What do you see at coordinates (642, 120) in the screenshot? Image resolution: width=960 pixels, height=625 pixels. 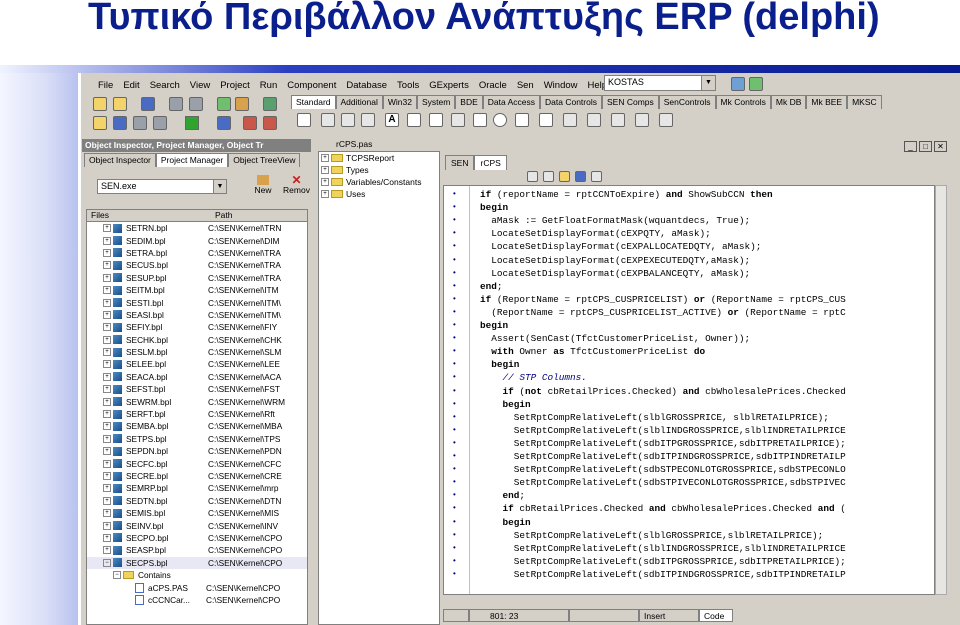 I see `panel-icon` at bounding box center [642, 120].